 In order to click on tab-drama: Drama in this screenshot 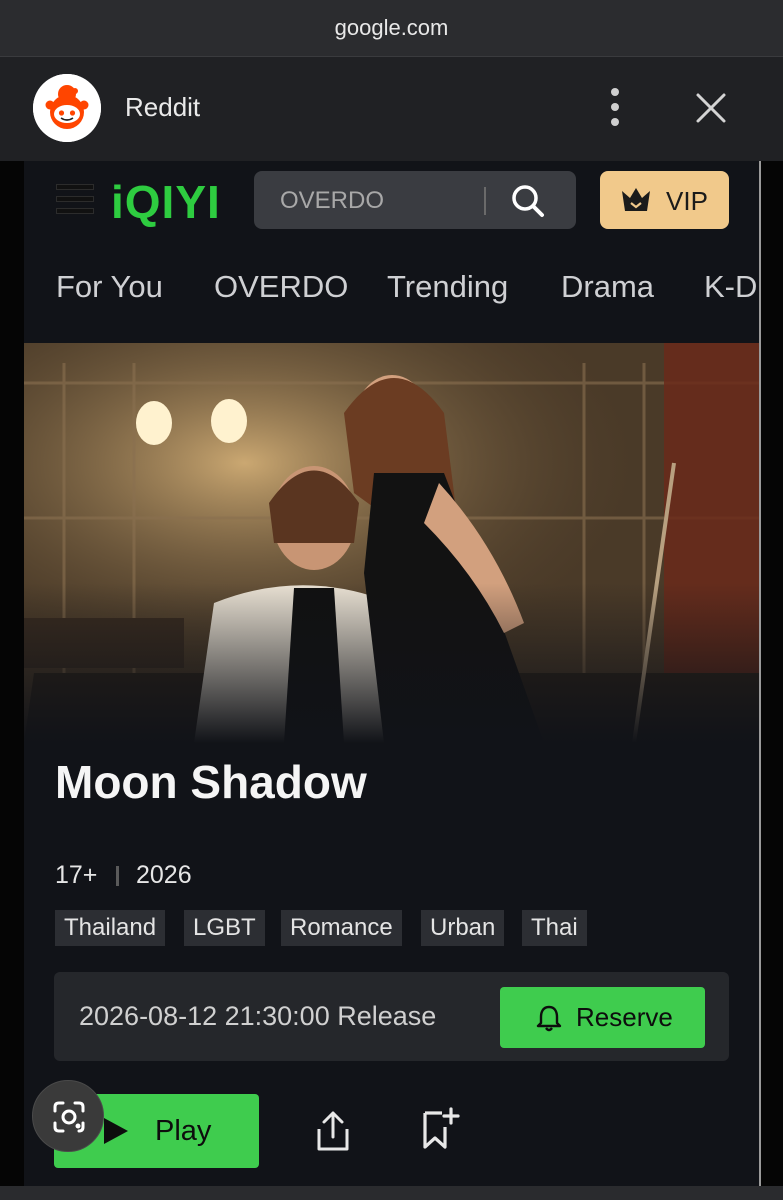, I will do `click(607, 287)`.